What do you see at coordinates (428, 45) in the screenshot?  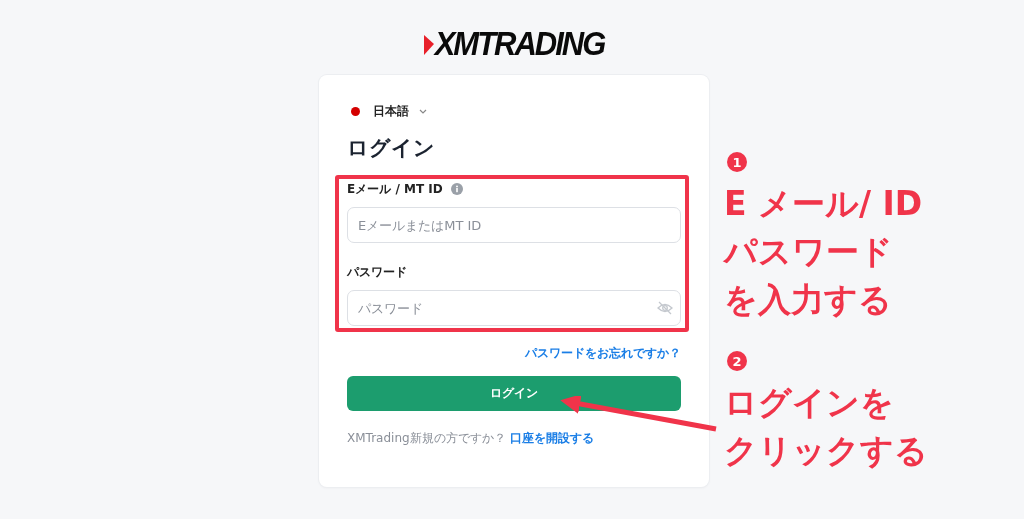 I see `logo-mark-icon` at bounding box center [428, 45].